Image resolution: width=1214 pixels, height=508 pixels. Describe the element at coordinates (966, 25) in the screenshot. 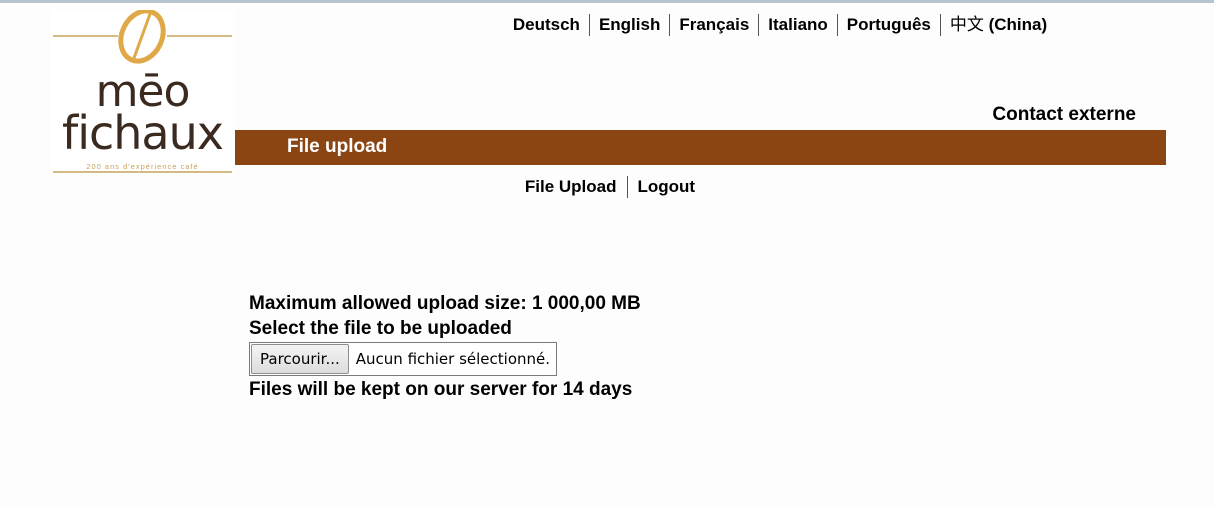

I see `language-chinese-label: 中文` at that location.